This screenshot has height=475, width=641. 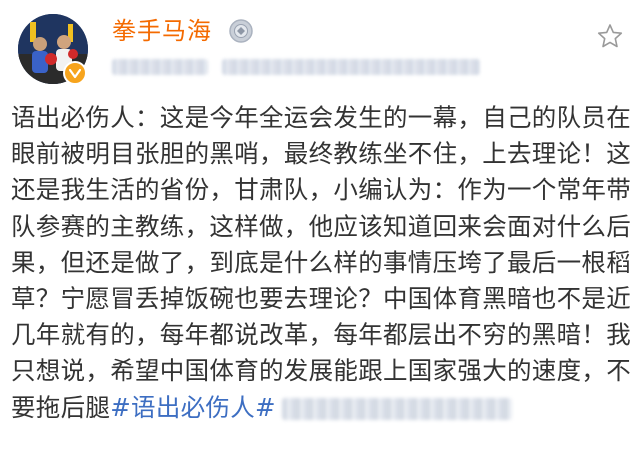 What do you see at coordinates (241, 31) in the screenshot?
I see `medal-icon` at bounding box center [241, 31].